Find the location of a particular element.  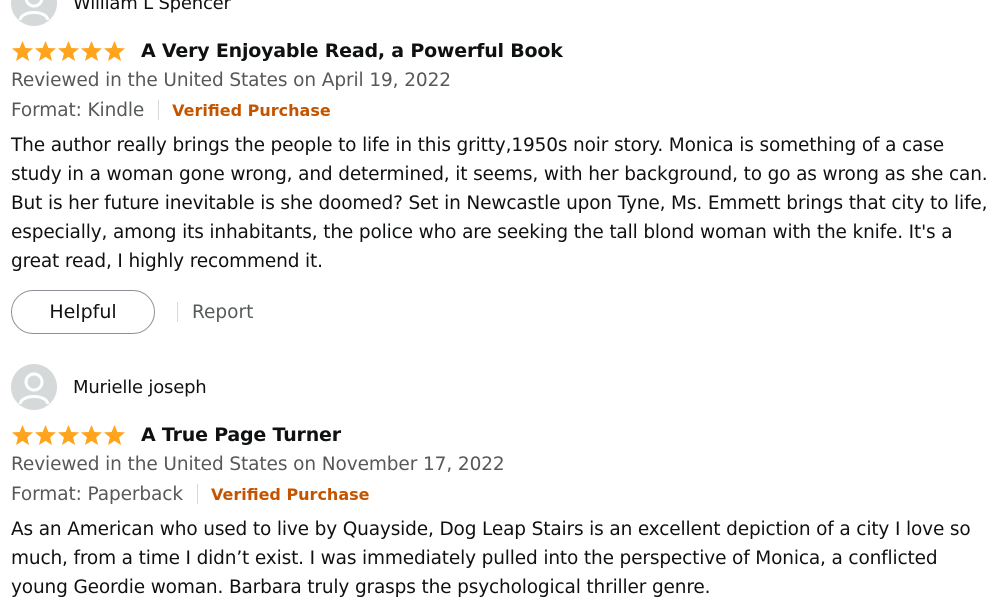

review-title: A Very Enjoyable Read, a Powerful Book is located at coordinates (352, 51).